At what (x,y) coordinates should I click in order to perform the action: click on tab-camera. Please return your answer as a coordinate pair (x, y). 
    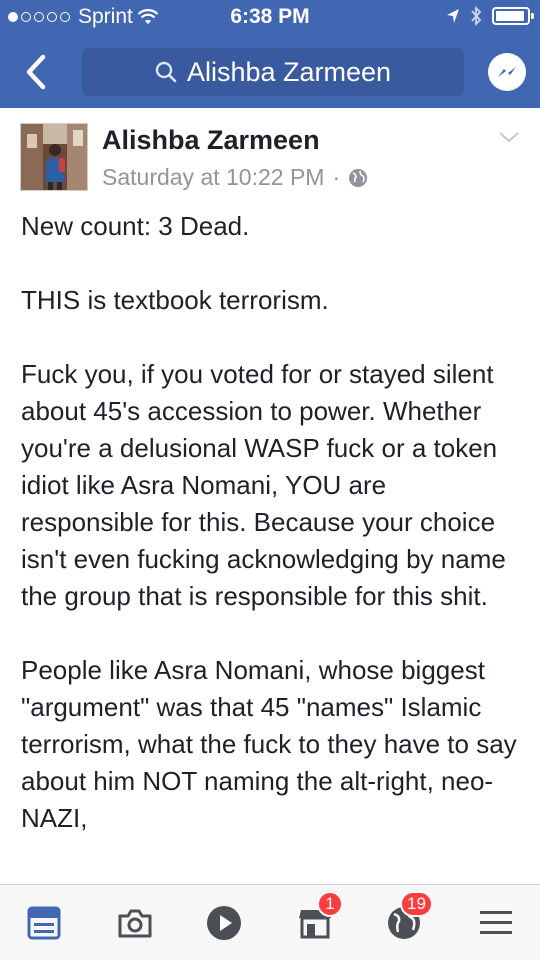
    Looking at the image, I should click on (135, 923).